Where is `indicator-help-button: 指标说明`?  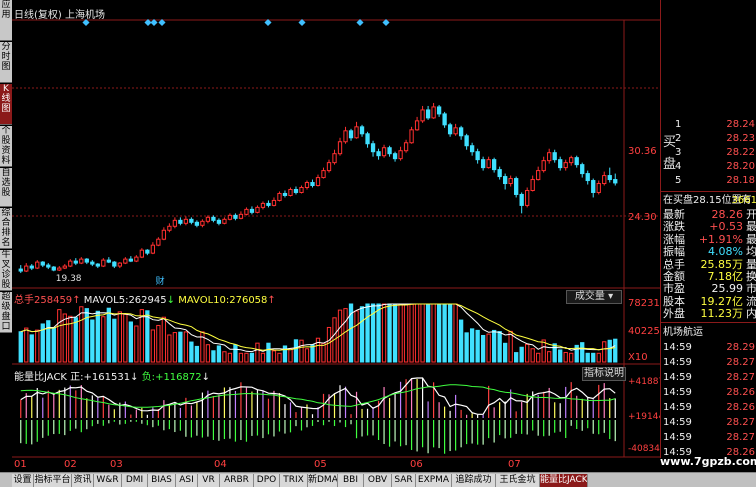 indicator-help-button: 指标说明 is located at coordinates (604, 374).